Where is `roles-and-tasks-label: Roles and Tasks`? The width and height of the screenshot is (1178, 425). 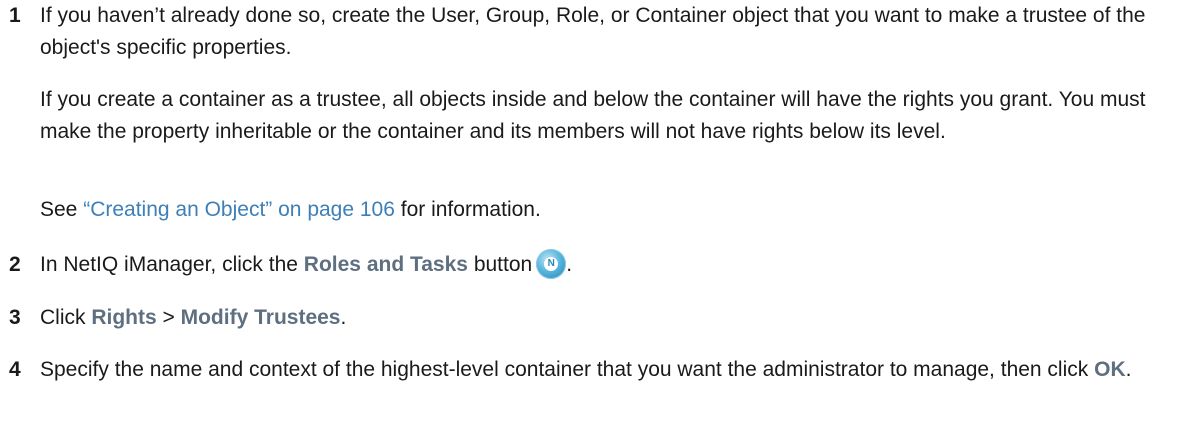
roles-and-tasks-label: Roles and Tasks is located at coordinates (385, 264).